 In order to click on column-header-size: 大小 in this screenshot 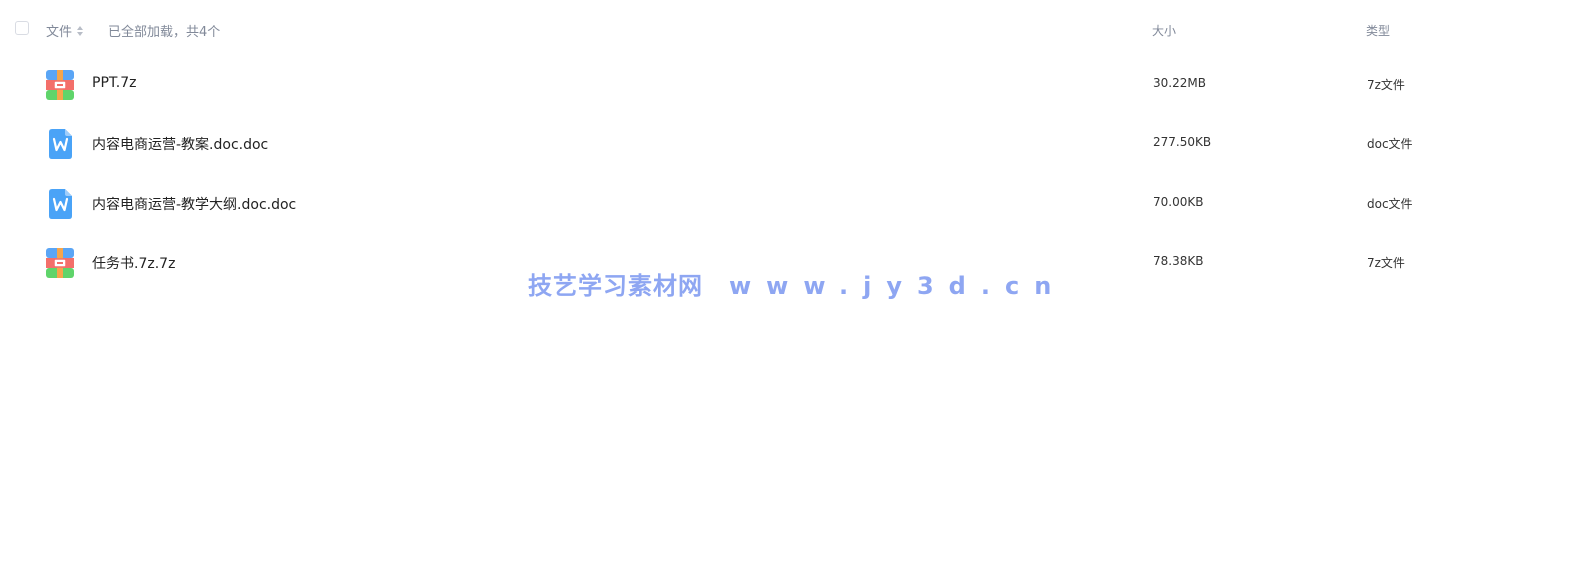, I will do `click(1164, 30)`.